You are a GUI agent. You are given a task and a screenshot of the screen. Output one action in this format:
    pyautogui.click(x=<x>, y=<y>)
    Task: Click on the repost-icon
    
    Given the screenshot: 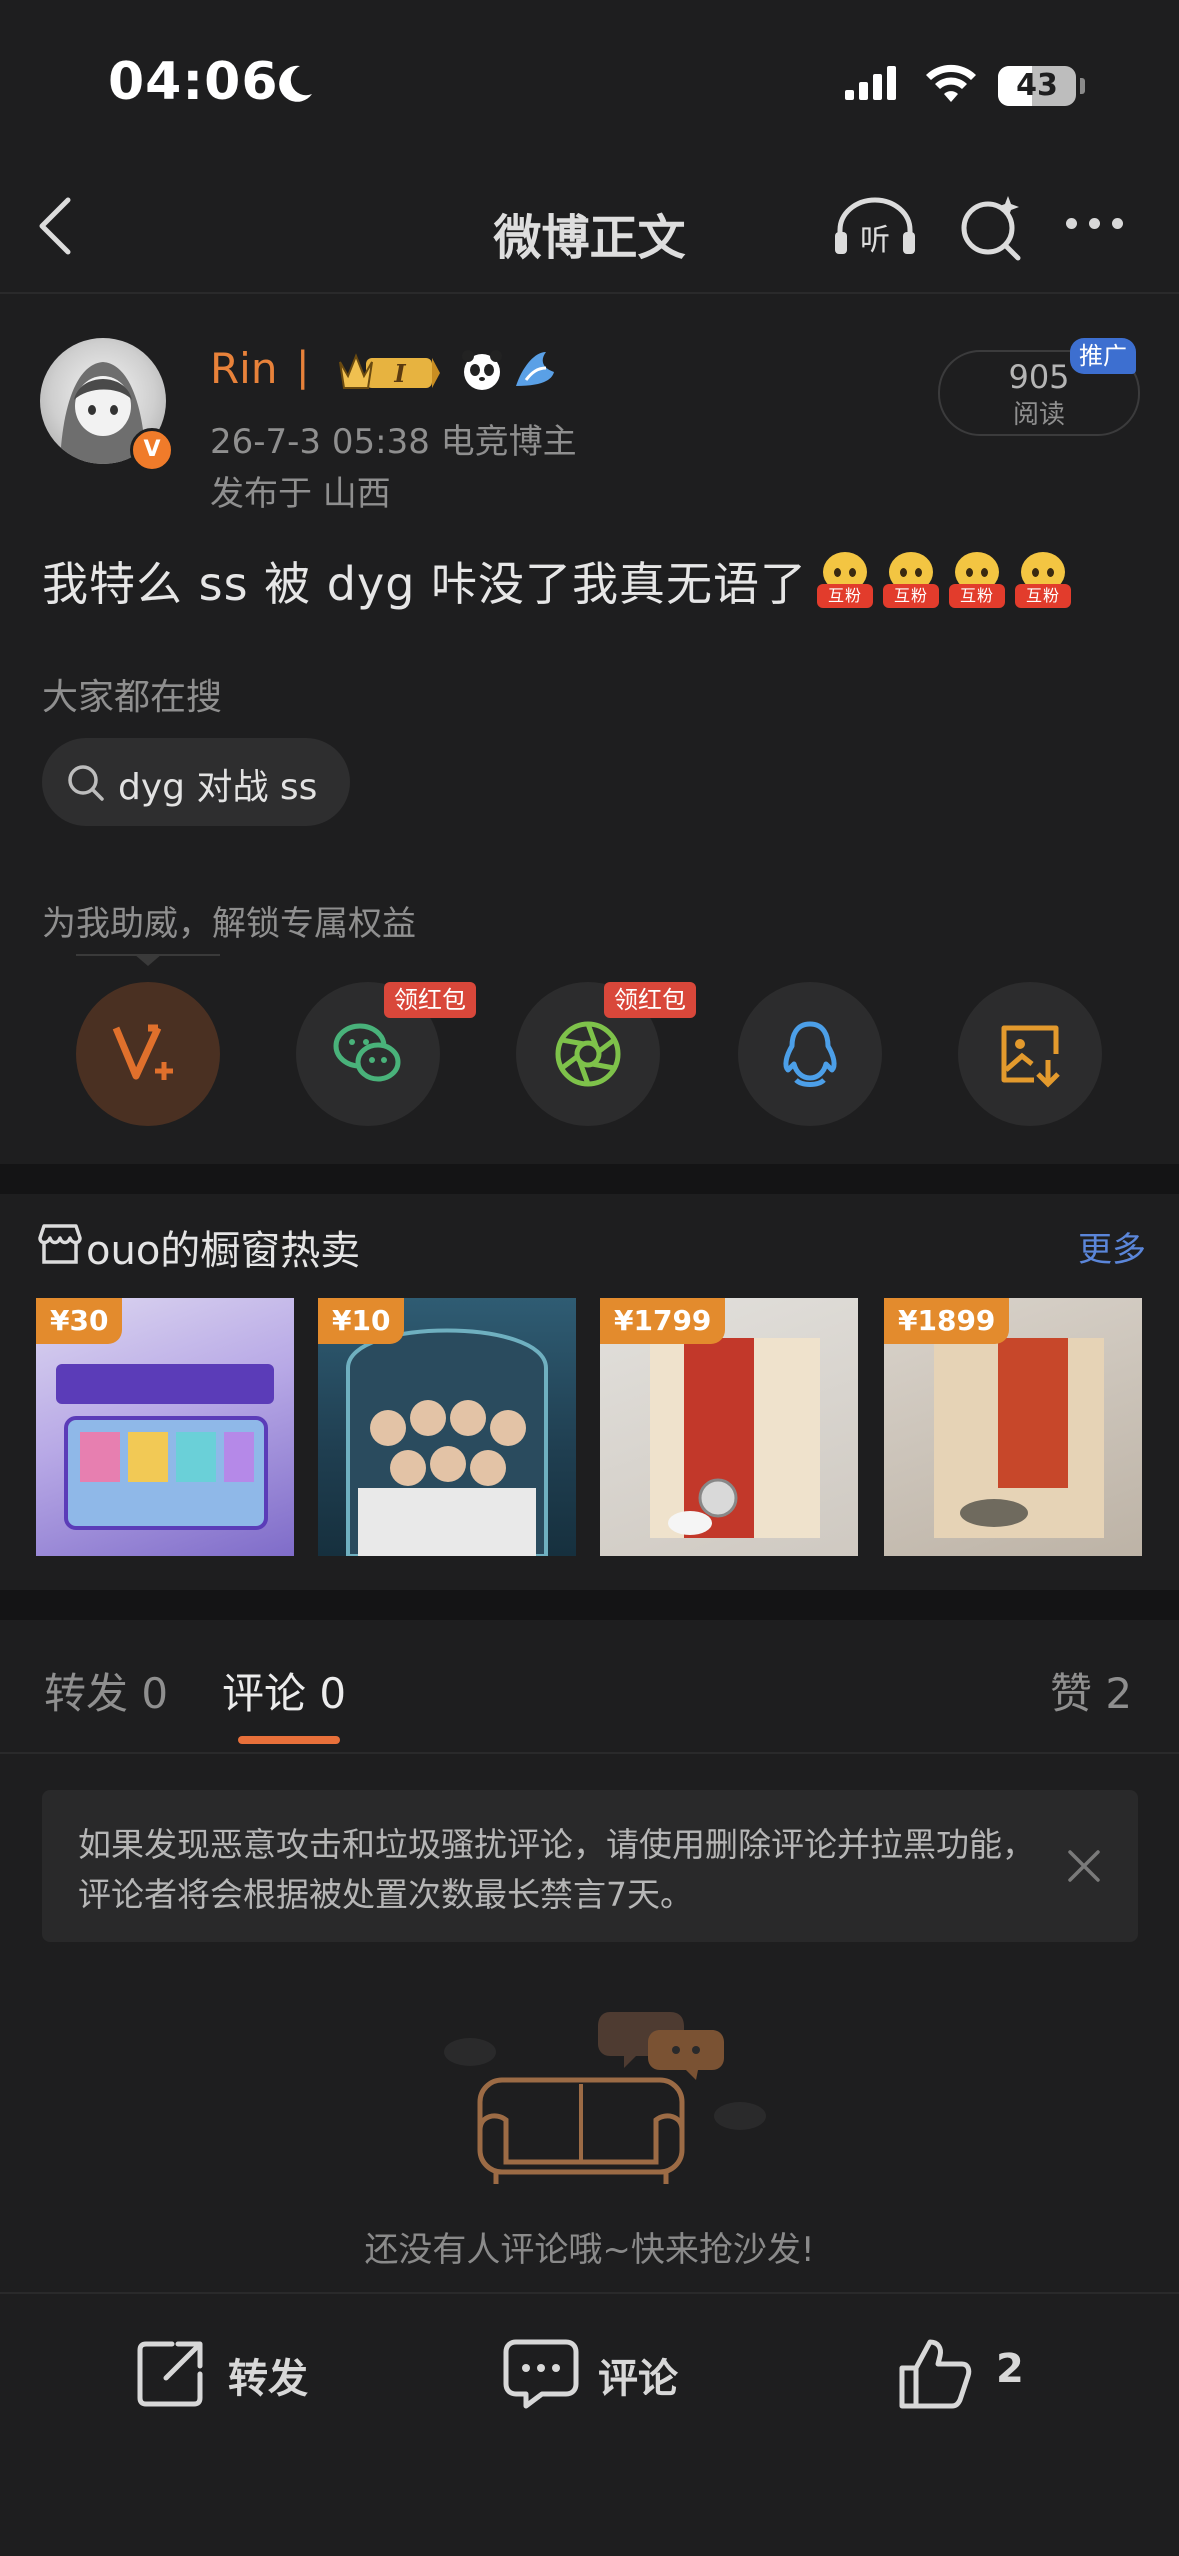 What is the action you would take?
    pyautogui.click(x=171, y=2373)
    